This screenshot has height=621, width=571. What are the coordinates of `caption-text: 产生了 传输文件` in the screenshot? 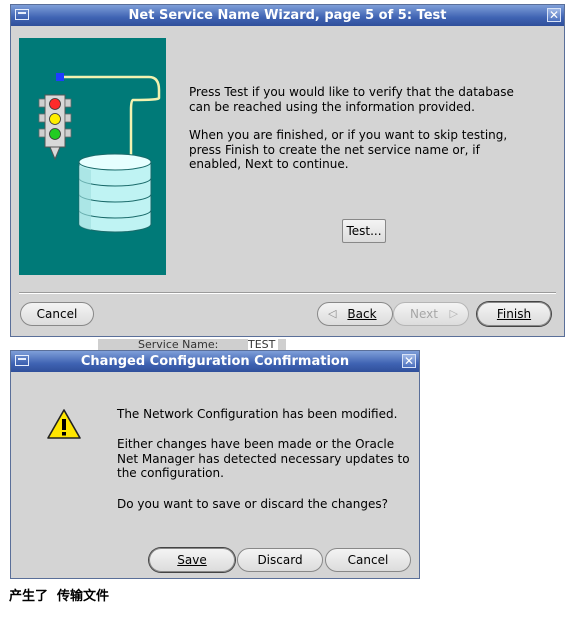 It's located at (59, 596).